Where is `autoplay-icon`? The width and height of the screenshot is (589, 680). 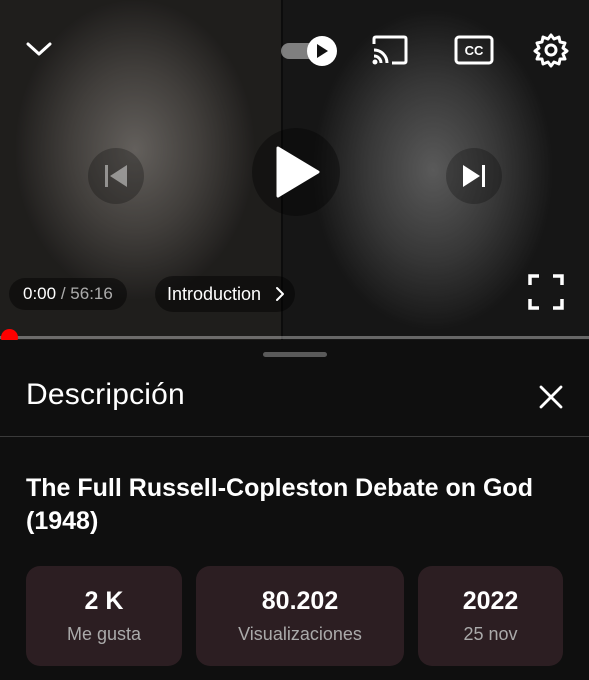 autoplay-icon is located at coordinates (322, 51).